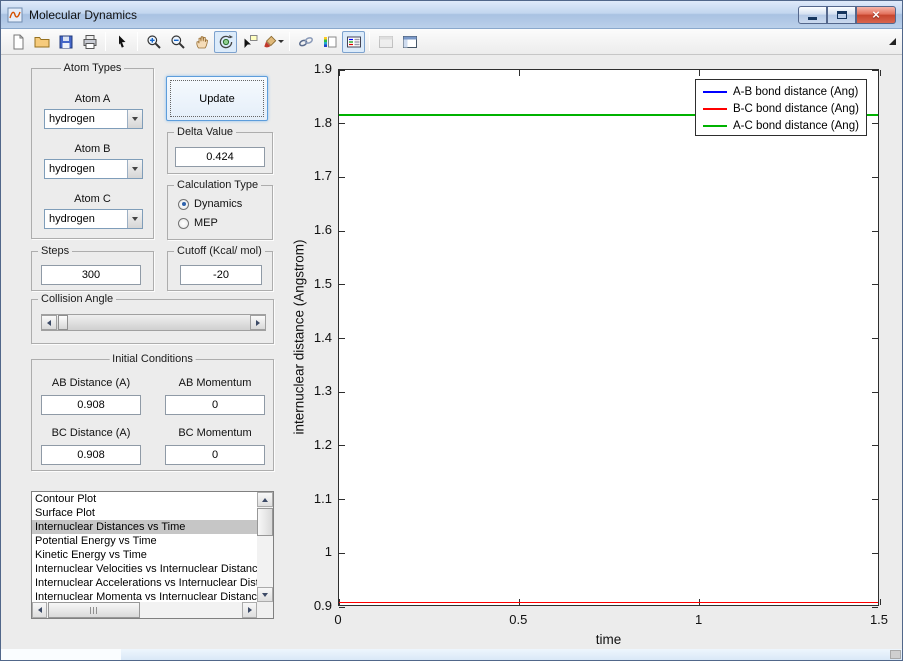 The image size is (903, 661). Describe the element at coordinates (265, 547) in the screenshot. I see `vertical-scrollbar` at that location.